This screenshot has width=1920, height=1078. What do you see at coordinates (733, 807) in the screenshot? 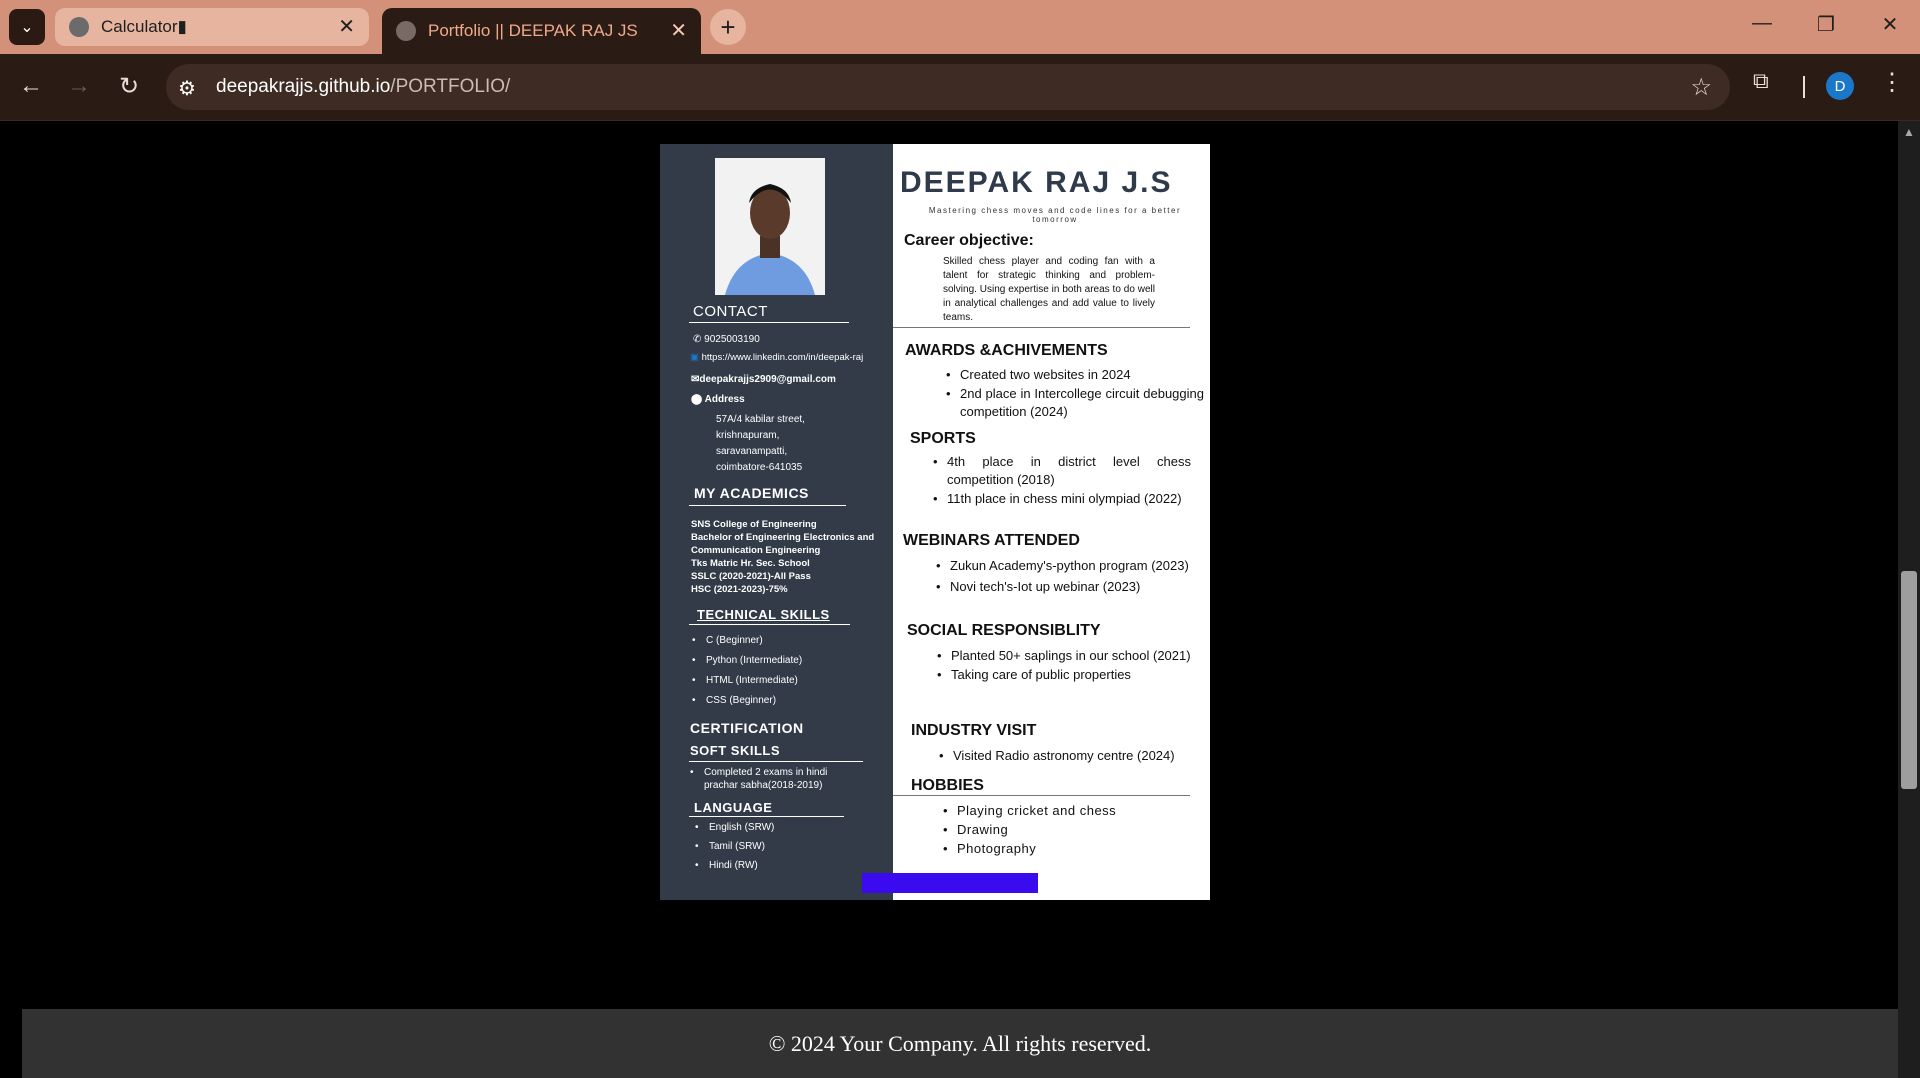
I see `language-heading: LANGUAGE` at bounding box center [733, 807].